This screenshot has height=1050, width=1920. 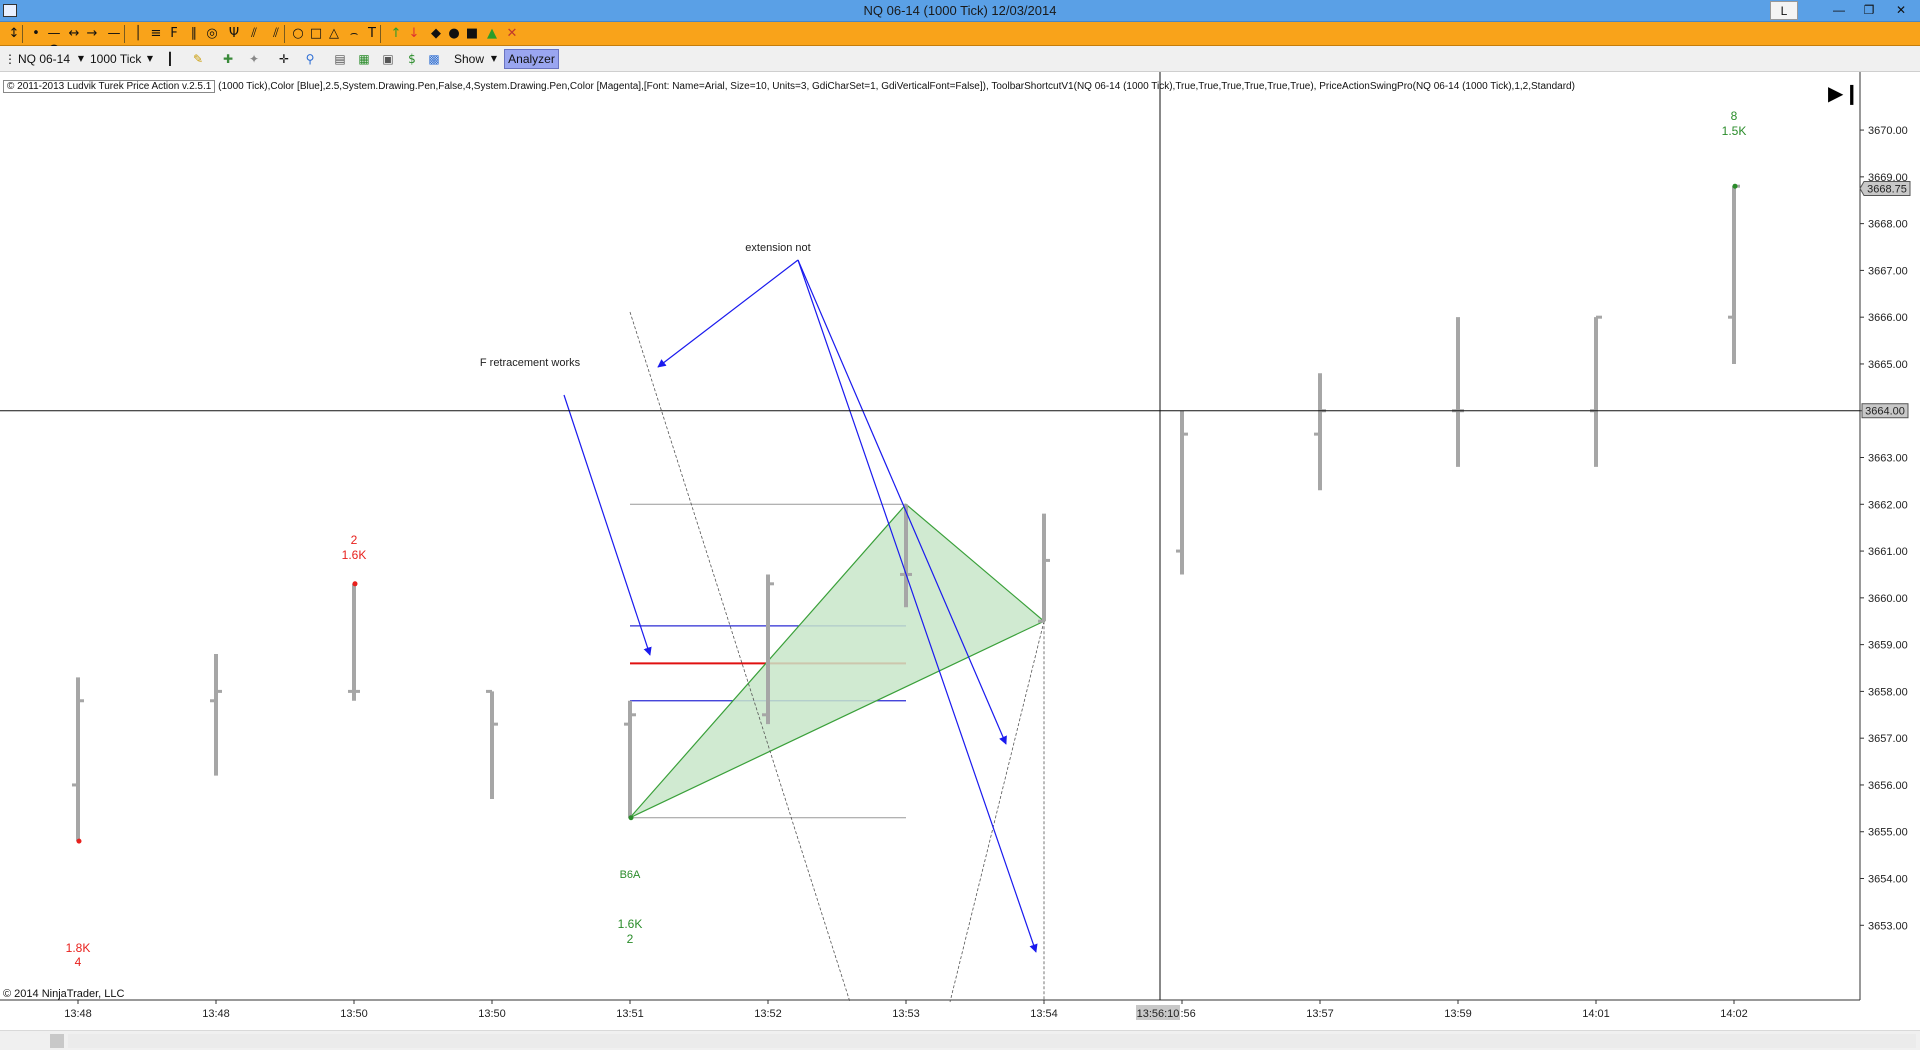 I want to click on instrument-dropdown-icon: ▼, so click(x=81, y=59).